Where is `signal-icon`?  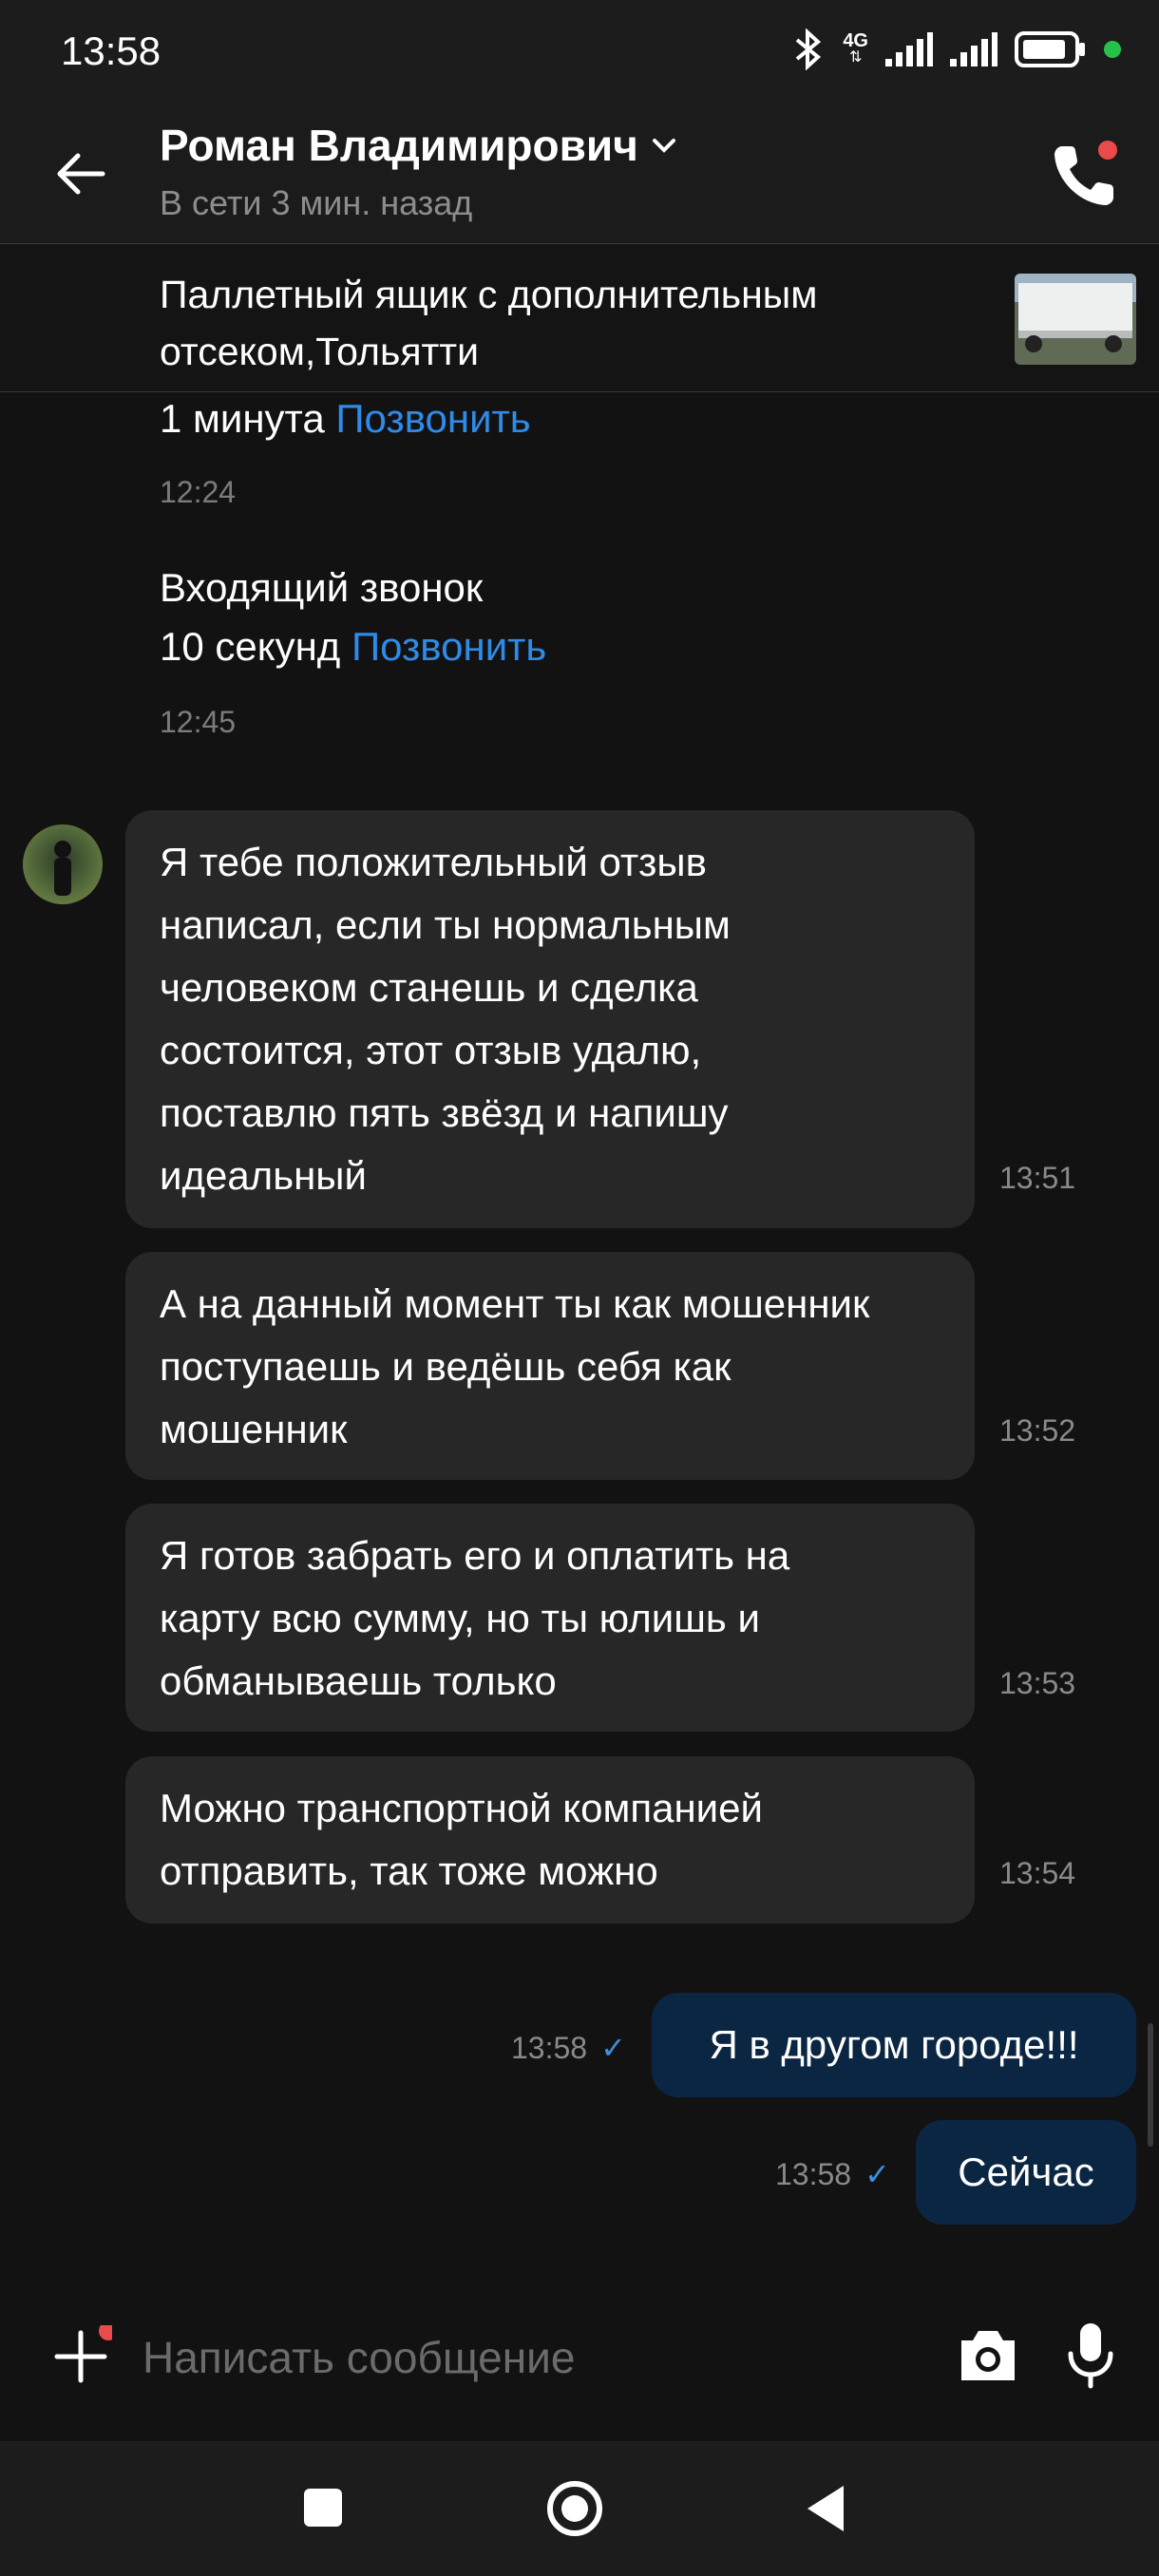 signal-icon is located at coordinates (909, 49).